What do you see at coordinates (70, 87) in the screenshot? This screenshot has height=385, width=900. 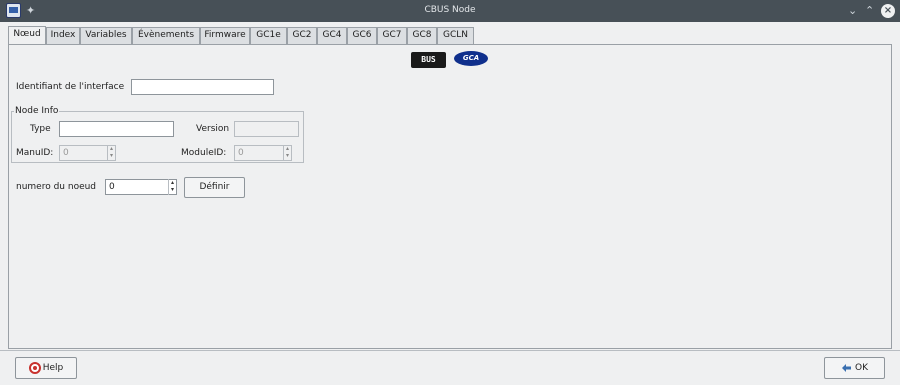 I see `interface-label: Identifiant de l'interface` at bounding box center [70, 87].